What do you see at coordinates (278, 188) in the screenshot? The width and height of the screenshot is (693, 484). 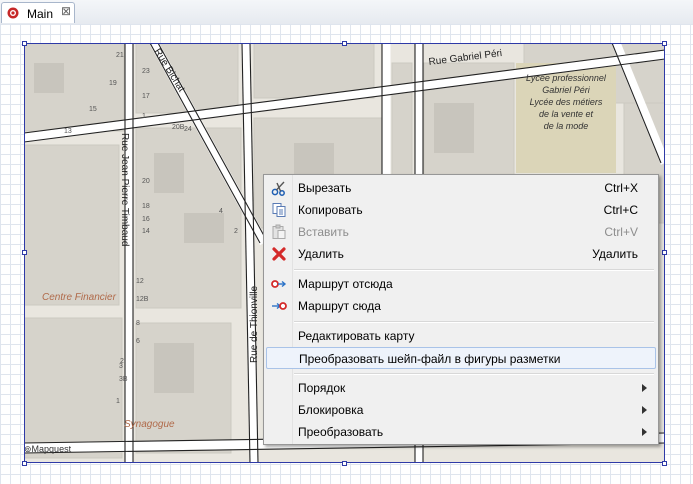 I see `scissors-icon` at bounding box center [278, 188].